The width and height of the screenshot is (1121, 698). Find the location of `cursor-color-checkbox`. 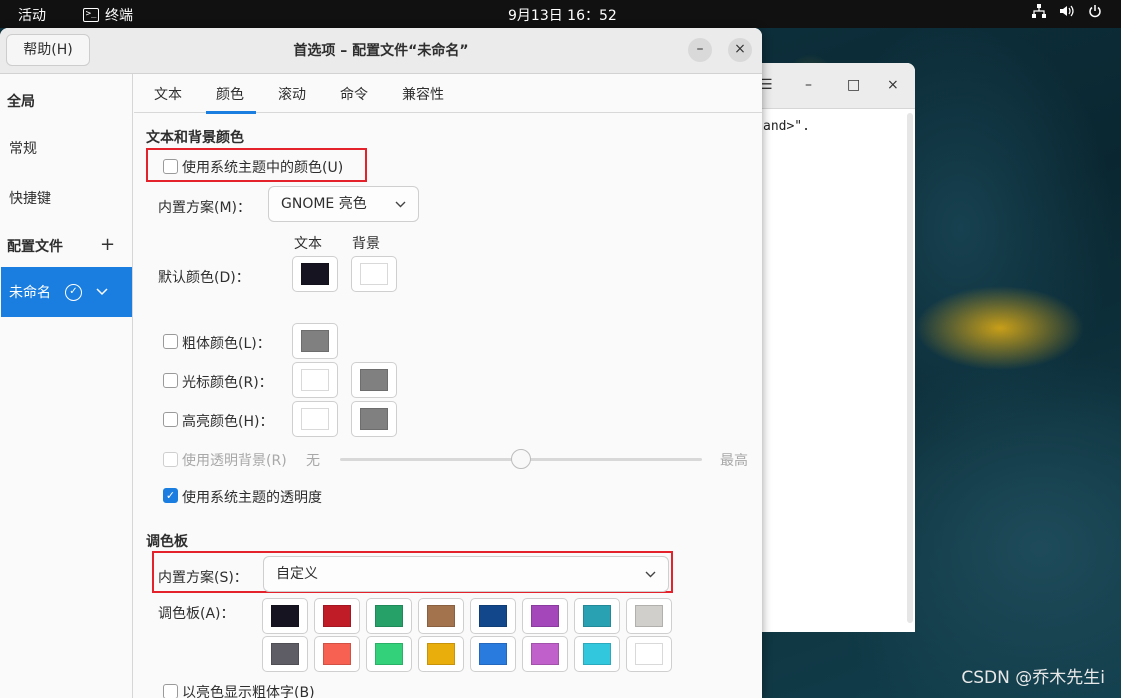

cursor-color-checkbox is located at coordinates (170, 380).